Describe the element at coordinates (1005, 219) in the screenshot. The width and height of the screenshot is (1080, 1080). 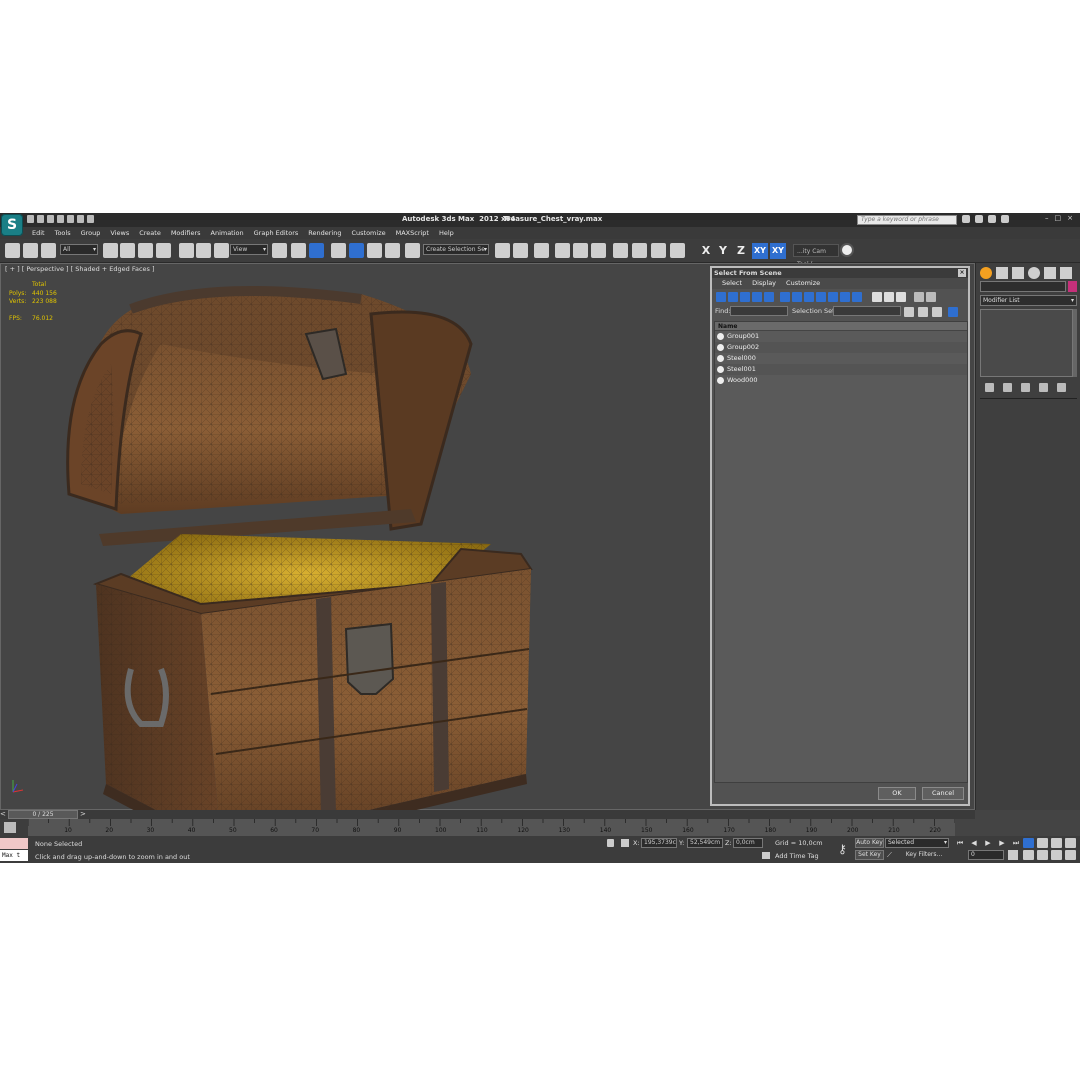
I see `help-icon` at that location.